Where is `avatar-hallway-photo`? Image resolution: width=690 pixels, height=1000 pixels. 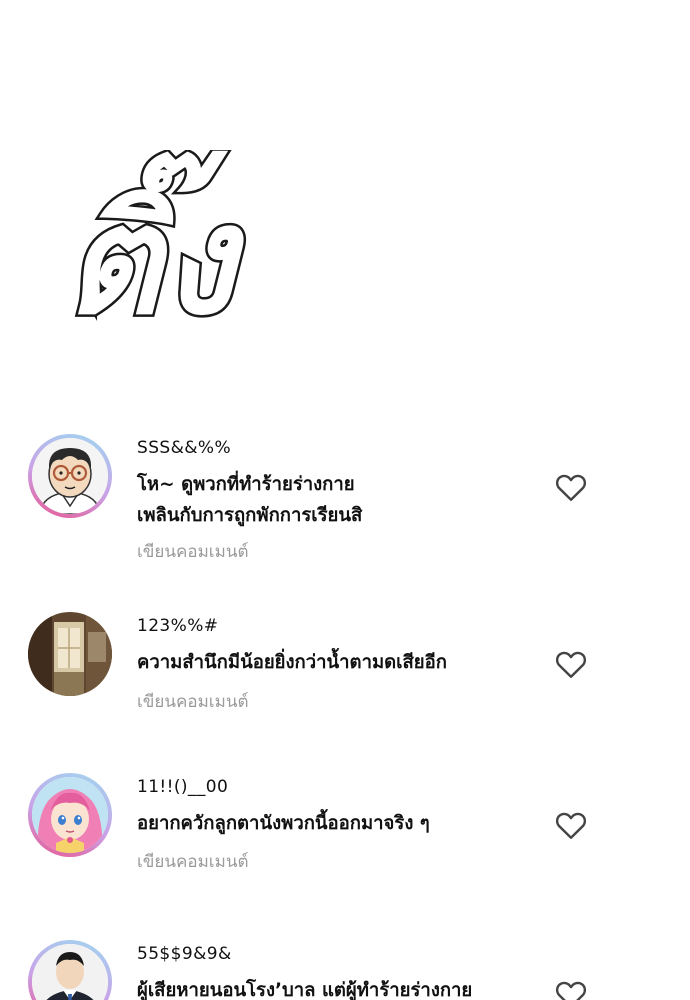
avatar-hallway-photo is located at coordinates (70, 654).